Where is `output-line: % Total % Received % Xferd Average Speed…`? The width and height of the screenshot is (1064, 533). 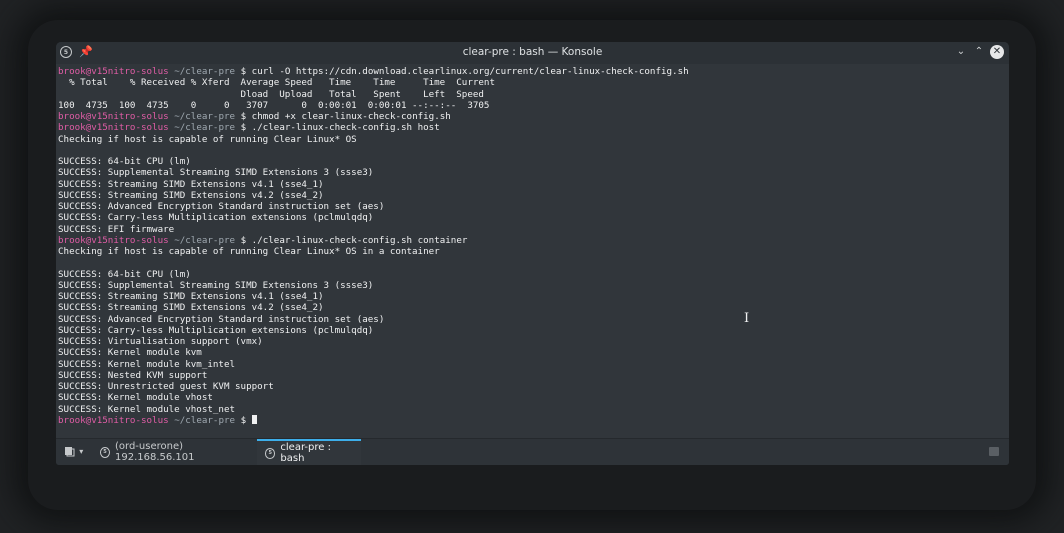 output-line: % Total % Received % Xferd Average Speed… is located at coordinates (276, 83).